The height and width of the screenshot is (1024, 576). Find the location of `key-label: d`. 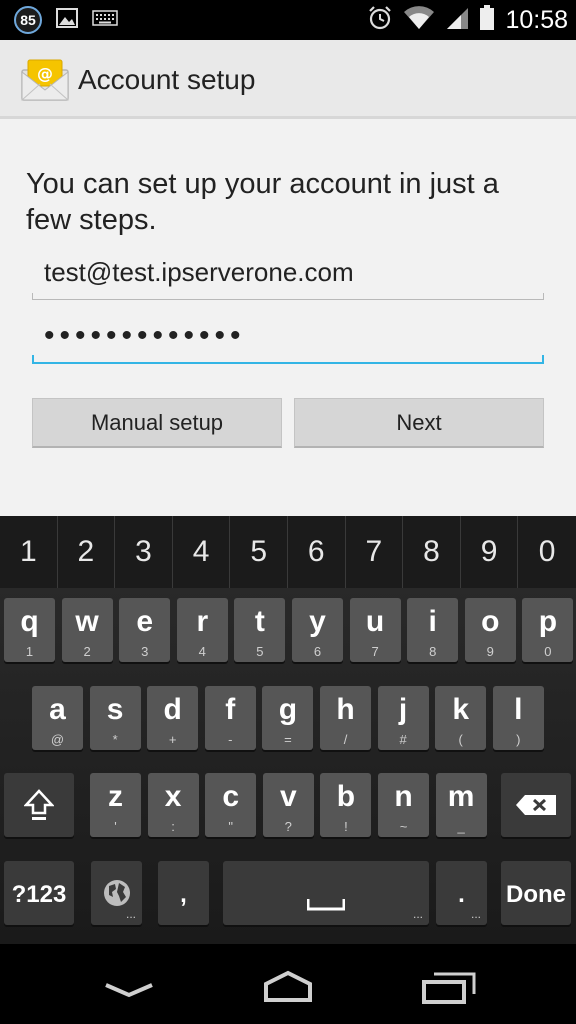

key-label: d is located at coordinates (172, 709).